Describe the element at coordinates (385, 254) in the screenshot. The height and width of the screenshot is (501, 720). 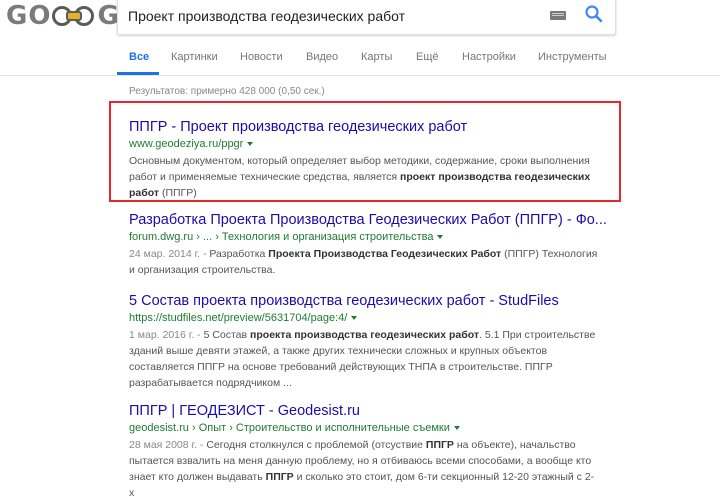
I see `snippet-bold: Проекта Производства Геодезических Работ` at that location.